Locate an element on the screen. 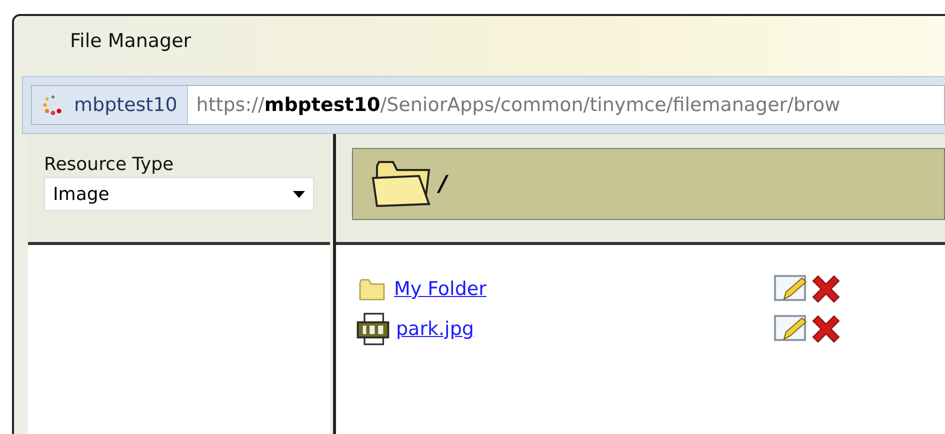 This screenshot has width=945, height=434. window-title: File Manager is located at coordinates (130, 41).